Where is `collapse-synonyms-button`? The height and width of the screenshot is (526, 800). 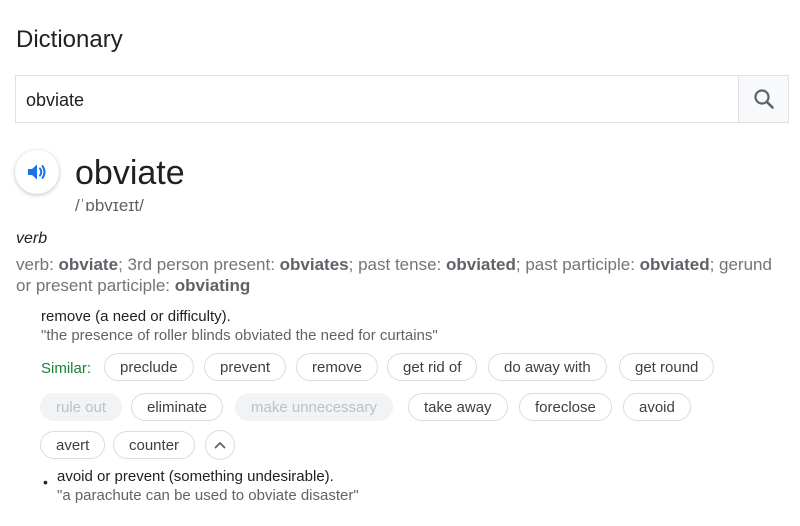 collapse-synonyms-button is located at coordinates (220, 445).